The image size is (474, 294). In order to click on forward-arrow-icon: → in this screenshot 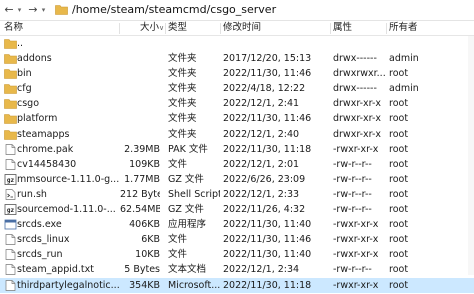, I will do `click(33, 10)`.